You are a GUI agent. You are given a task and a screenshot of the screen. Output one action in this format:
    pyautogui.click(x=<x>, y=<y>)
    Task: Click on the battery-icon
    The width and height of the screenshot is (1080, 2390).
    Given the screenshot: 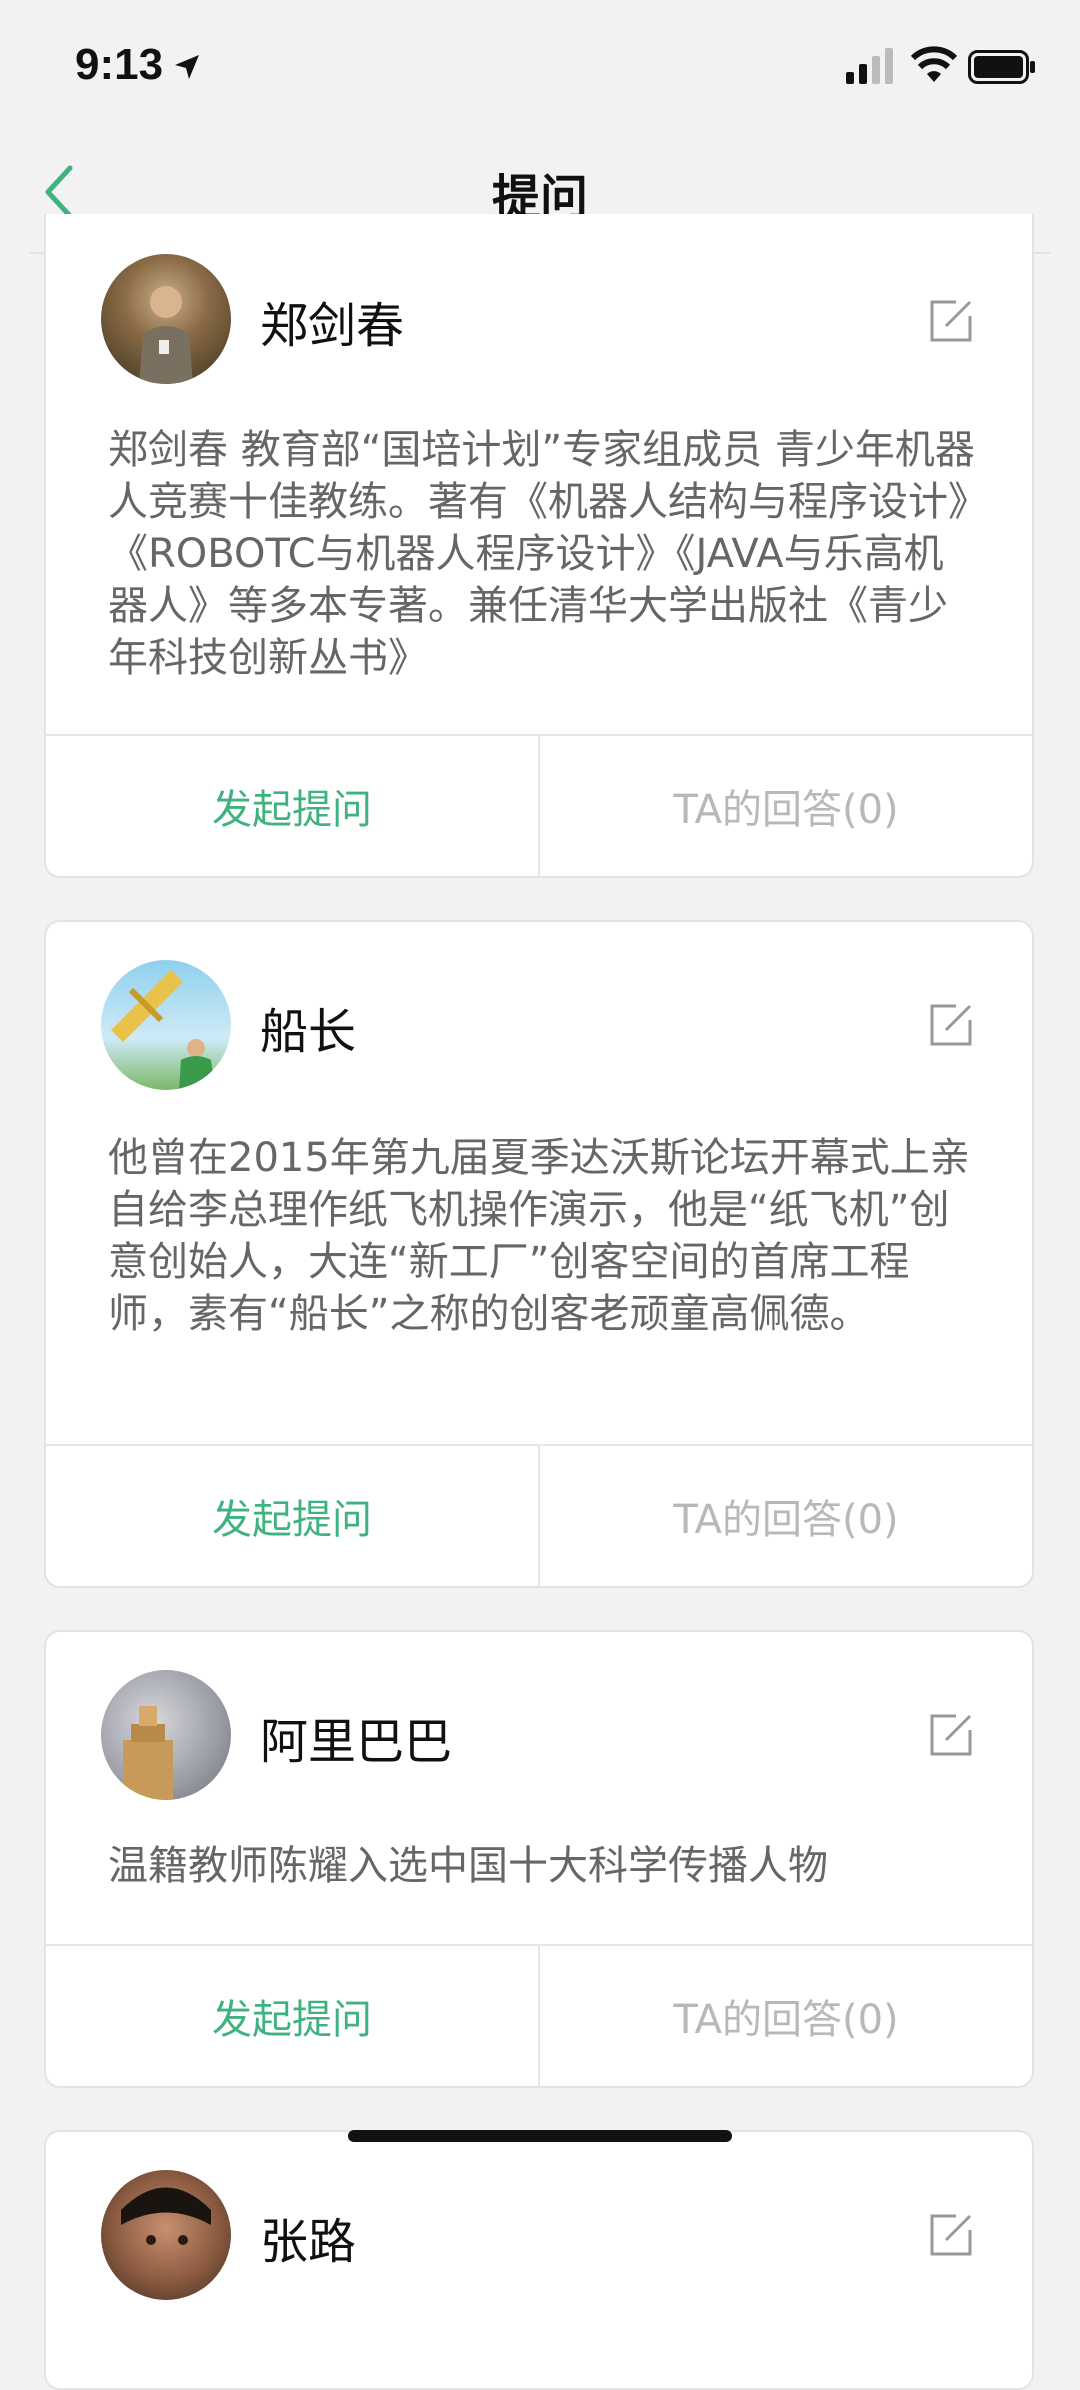 What is the action you would take?
    pyautogui.click(x=1001, y=67)
    